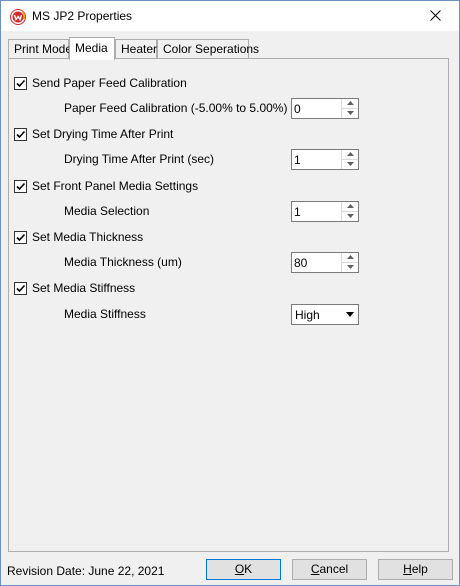  I want to click on field-row: Media Stiffness, so click(105, 314).